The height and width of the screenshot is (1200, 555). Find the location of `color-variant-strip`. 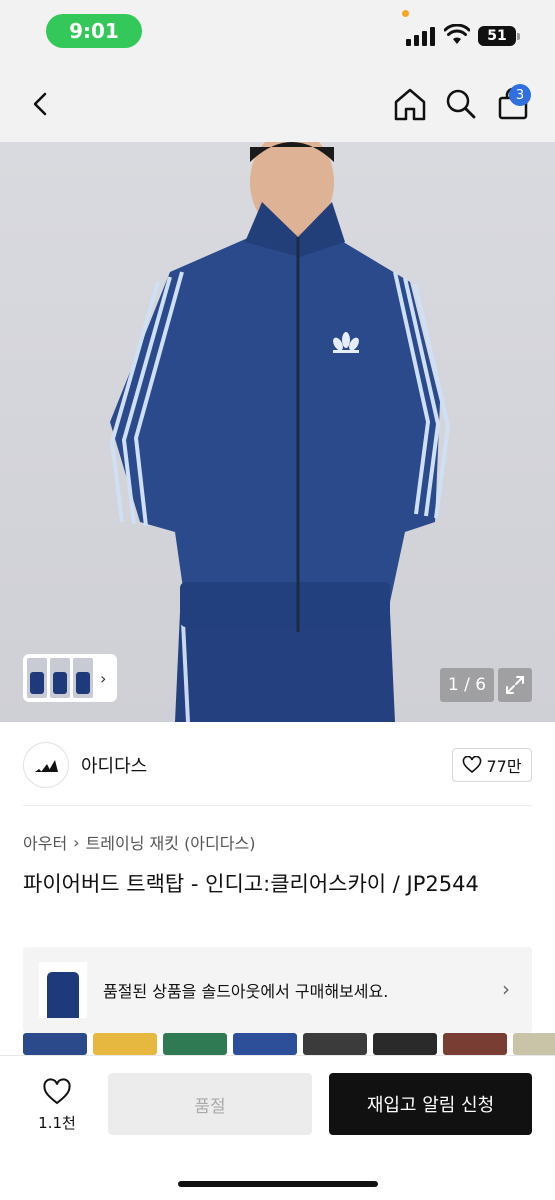

color-variant-strip is located at coordinates (289, 1044).